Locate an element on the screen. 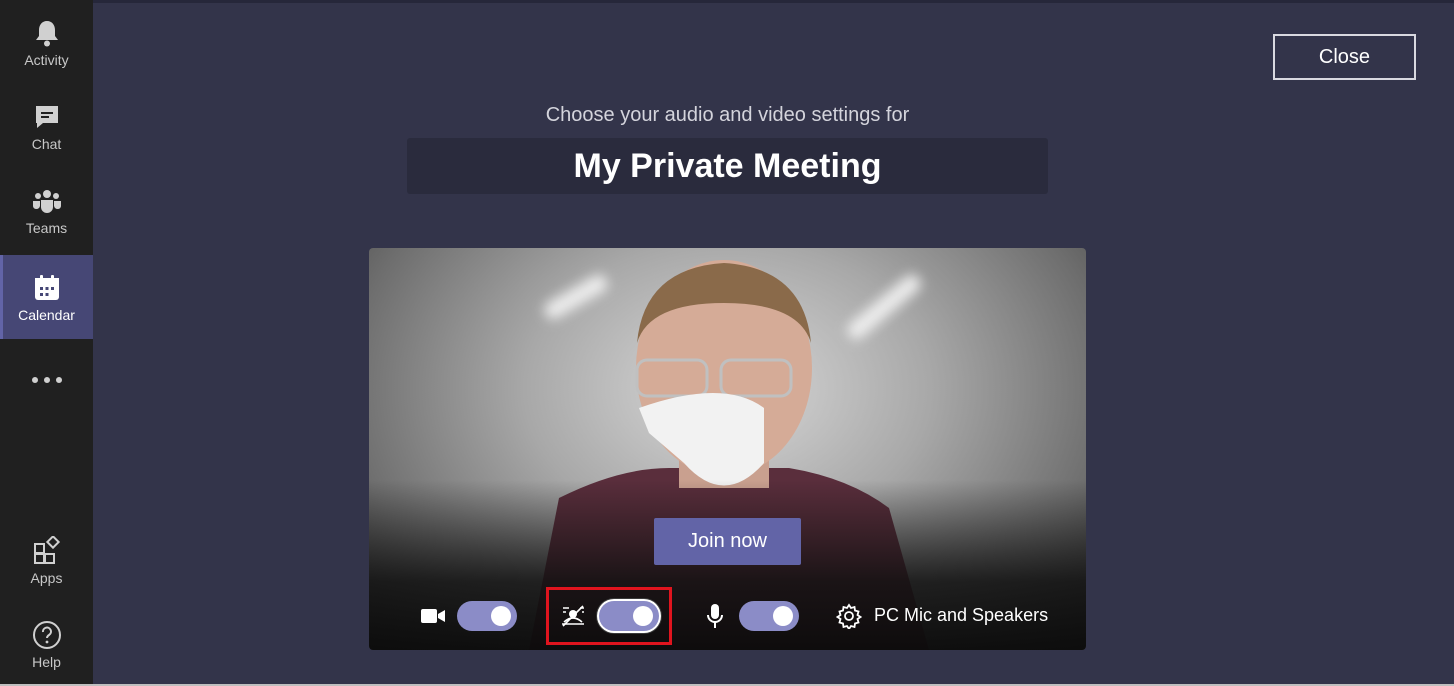  rail-item-activity: Activity is located at coordinates (46, 42).